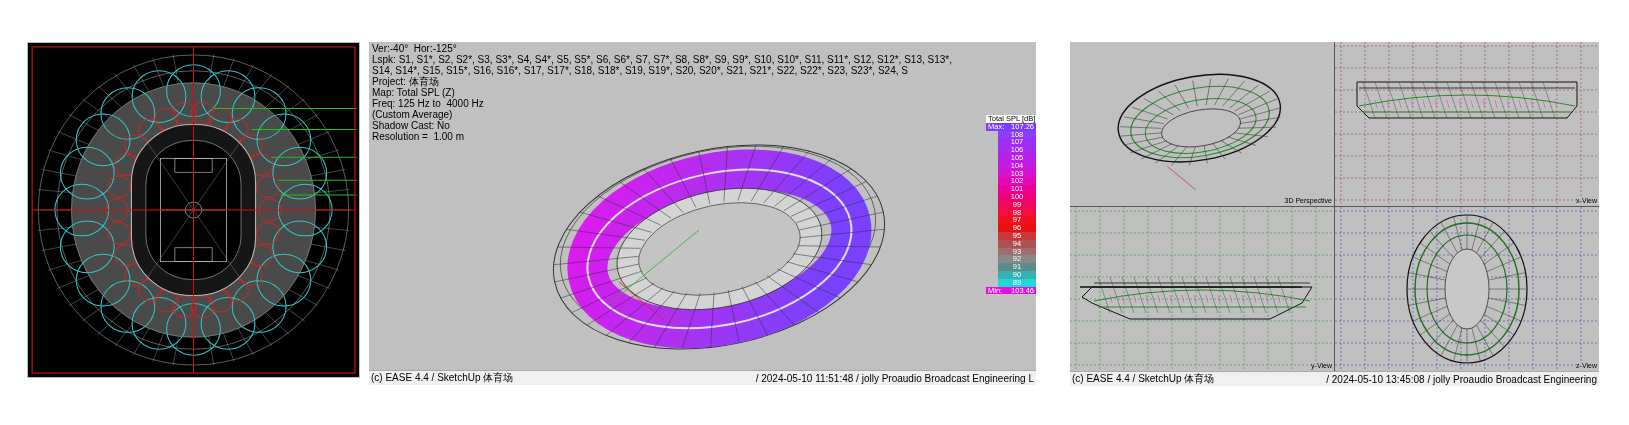 The height and width of the screenshot is (425, 1629). Describe the element at coordinates (418, 136) in the screenshot. I see `info-line: Resolution = 1.00 m` at that location.